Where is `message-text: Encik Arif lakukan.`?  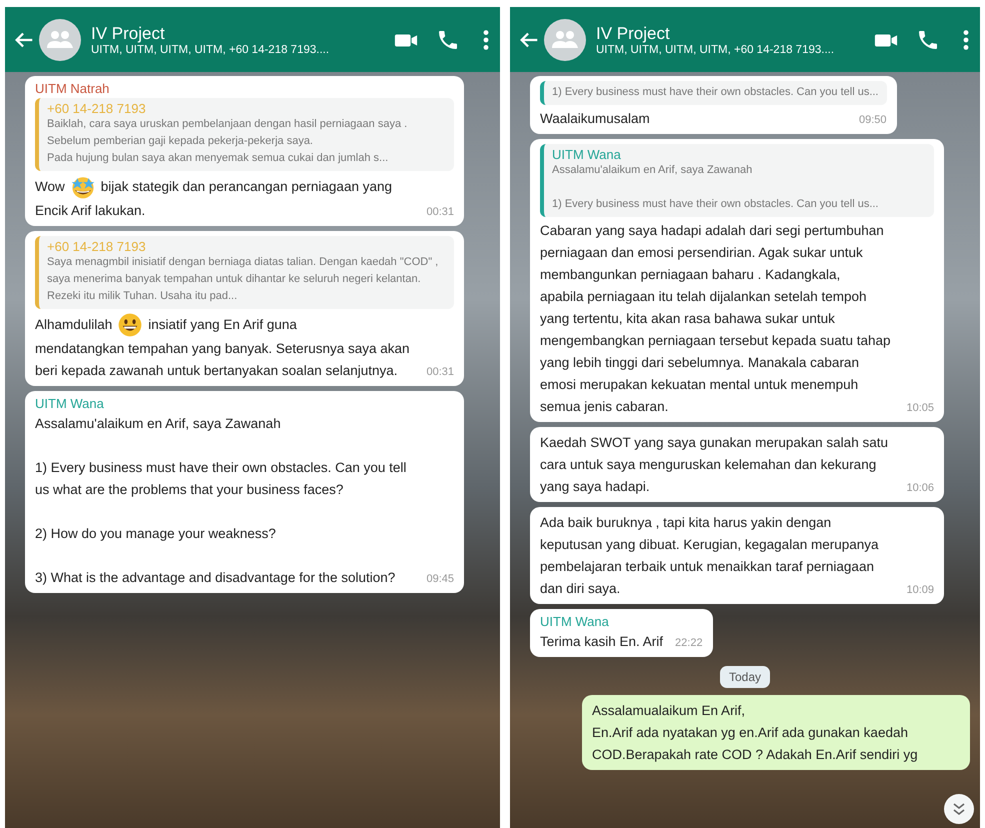
message-text: Encik Arif lakukan. is located at coordinates (90, 211).